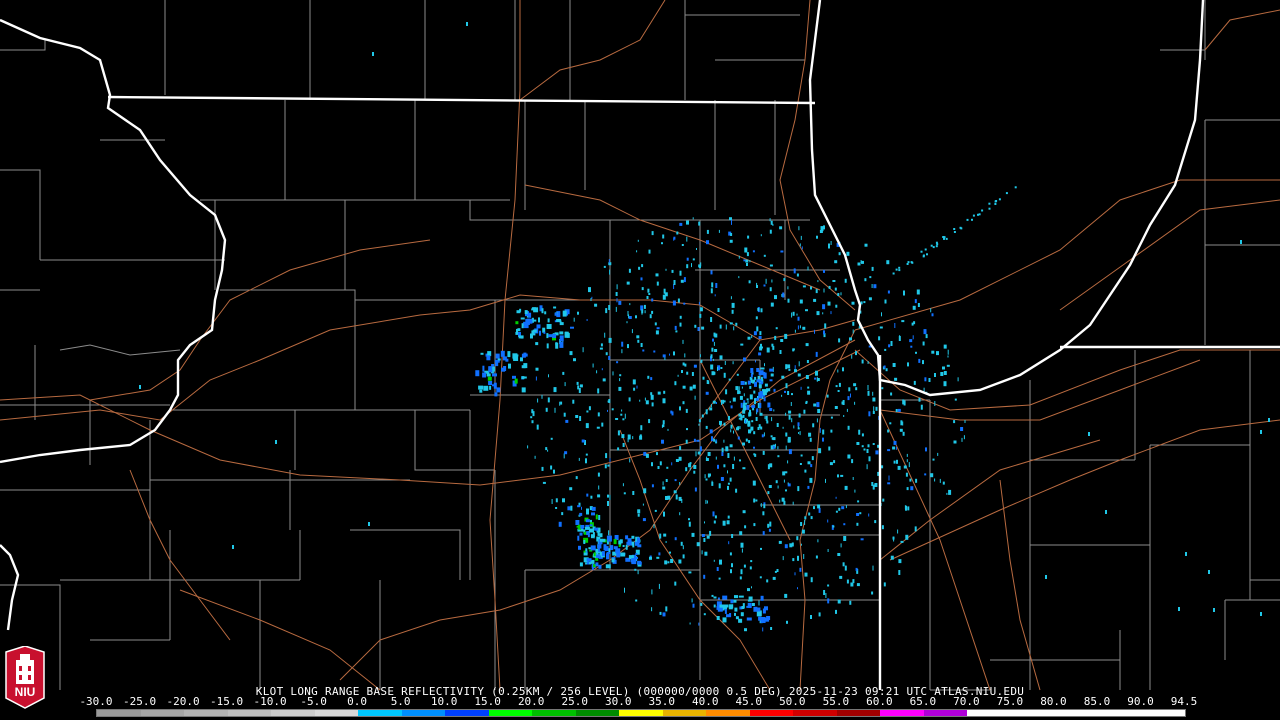 The height and width of the screenshot is (720, 1280). What do you see at coordinates (618, 701) in the screenshot?
I see `scale-label: 30.0` at bounding box center [618, 701].